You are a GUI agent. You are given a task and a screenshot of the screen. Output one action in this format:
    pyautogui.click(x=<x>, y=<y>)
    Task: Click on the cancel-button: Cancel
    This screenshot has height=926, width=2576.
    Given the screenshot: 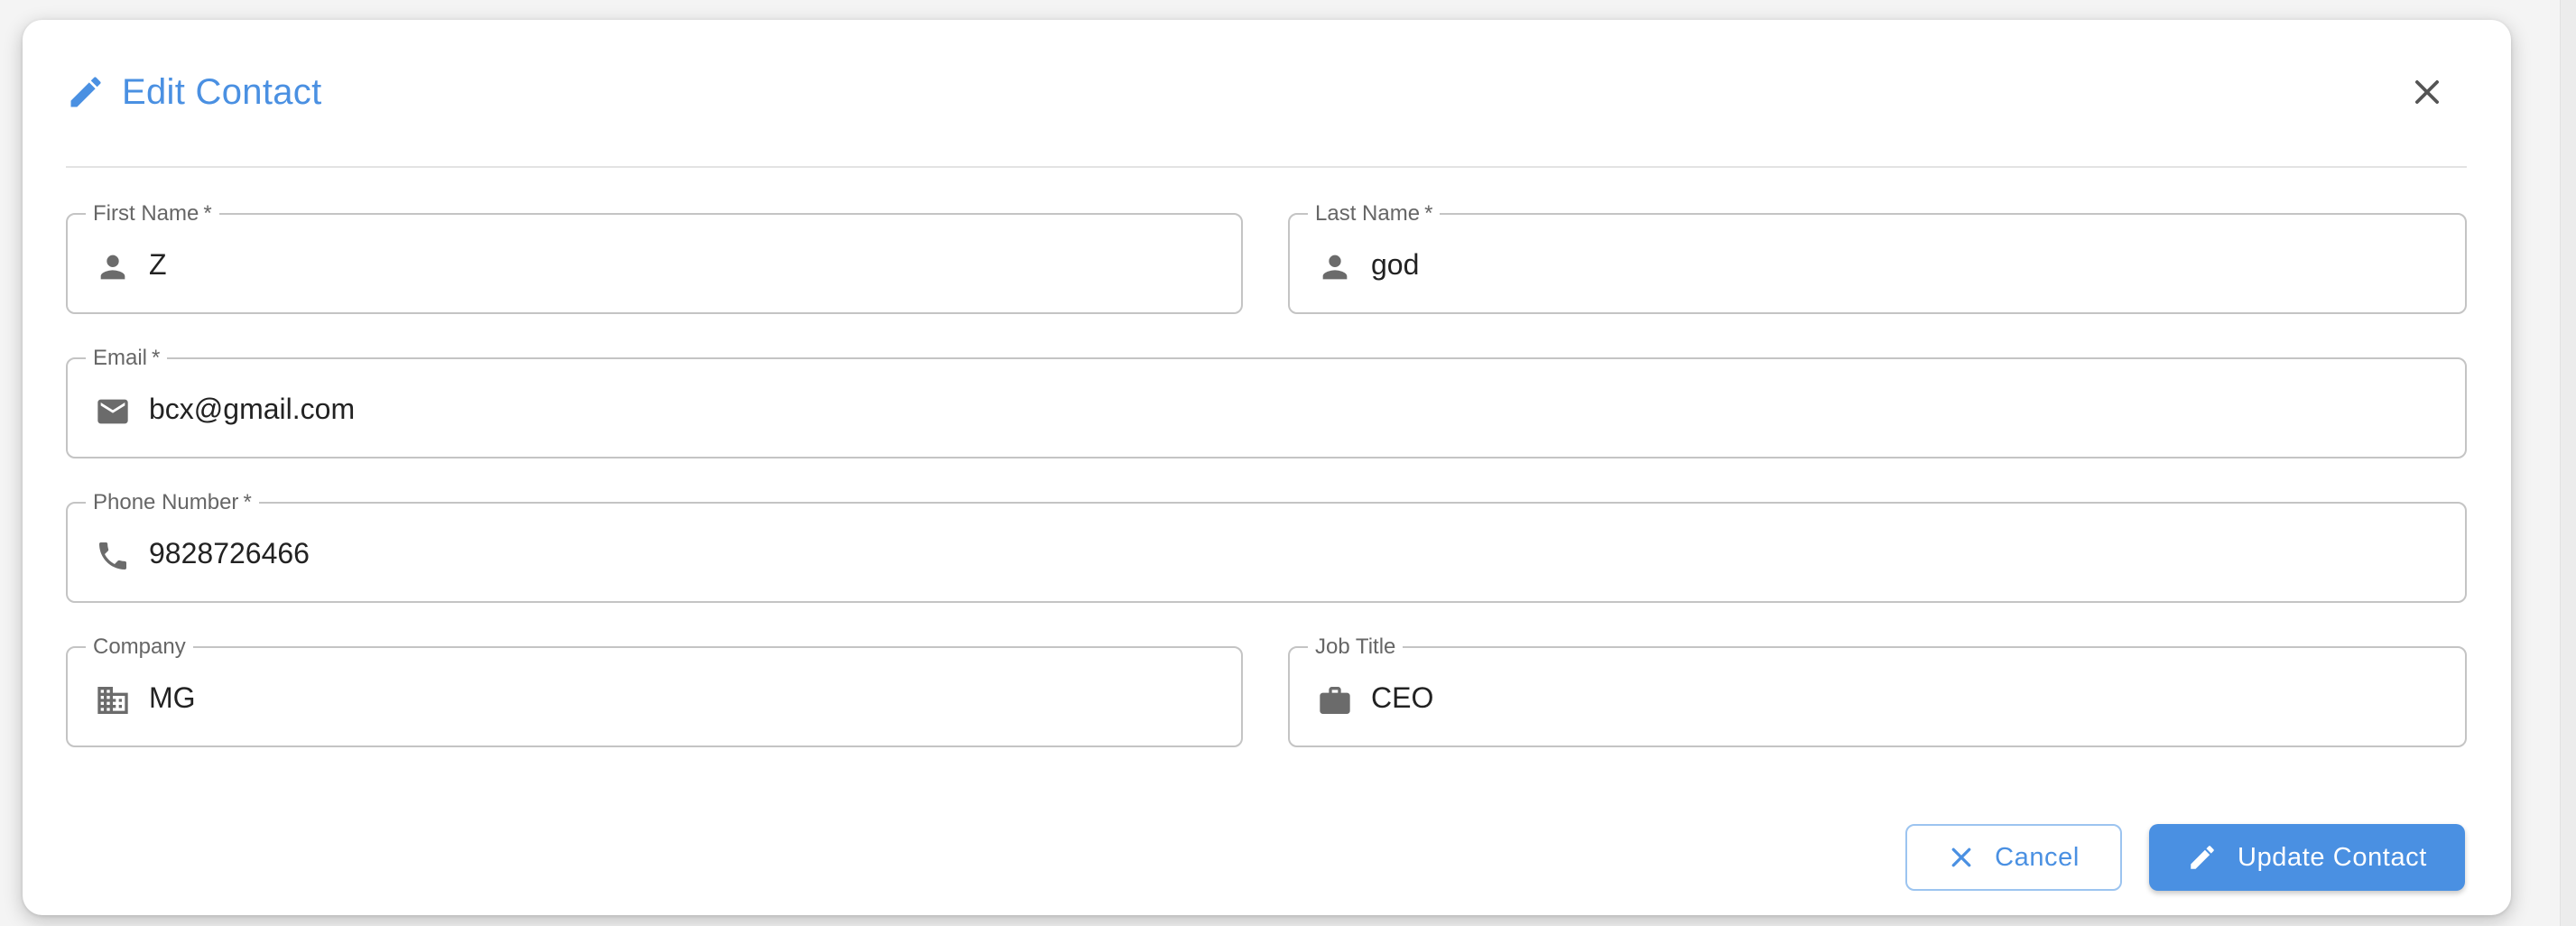 What is the action you would take?
    pyautogui.click(x=2014, y=857)
    